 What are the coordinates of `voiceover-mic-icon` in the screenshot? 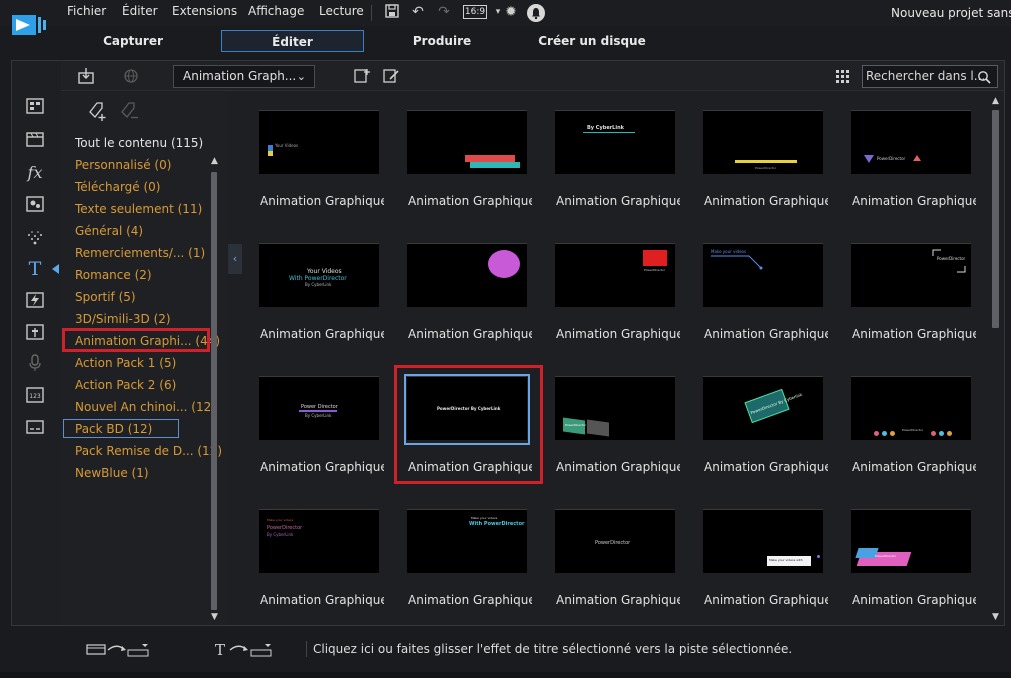 It's located at (35, 364).